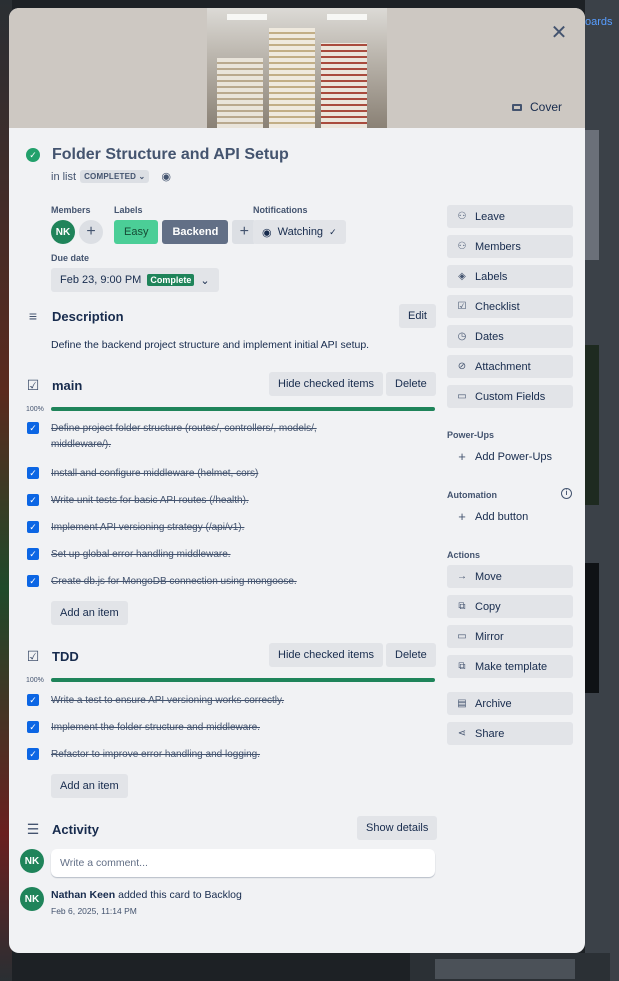  I want to click on due-date-button: Feb 23, 9:00 PM Complete ⌄, so click(135, 280).